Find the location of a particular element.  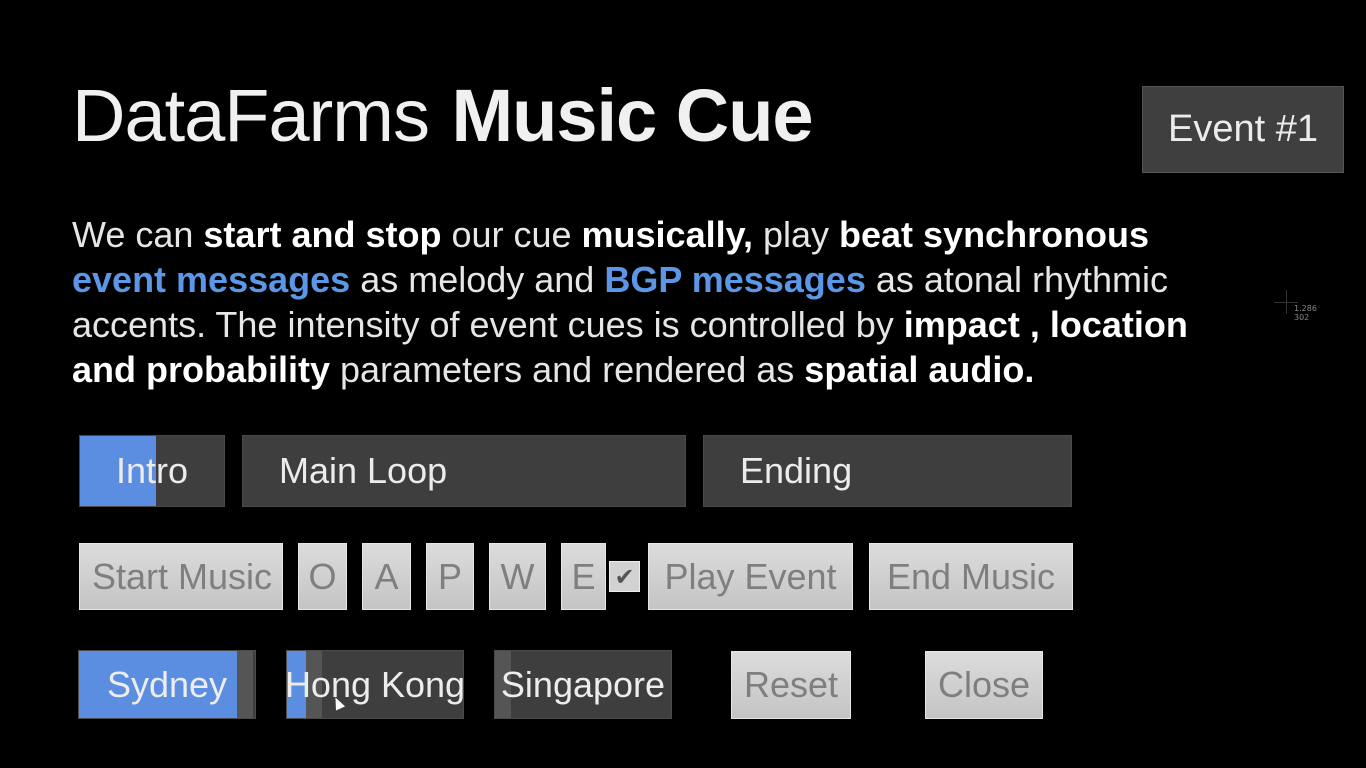

checkmark-icon: ✔ is located at coordinates (624, 576).